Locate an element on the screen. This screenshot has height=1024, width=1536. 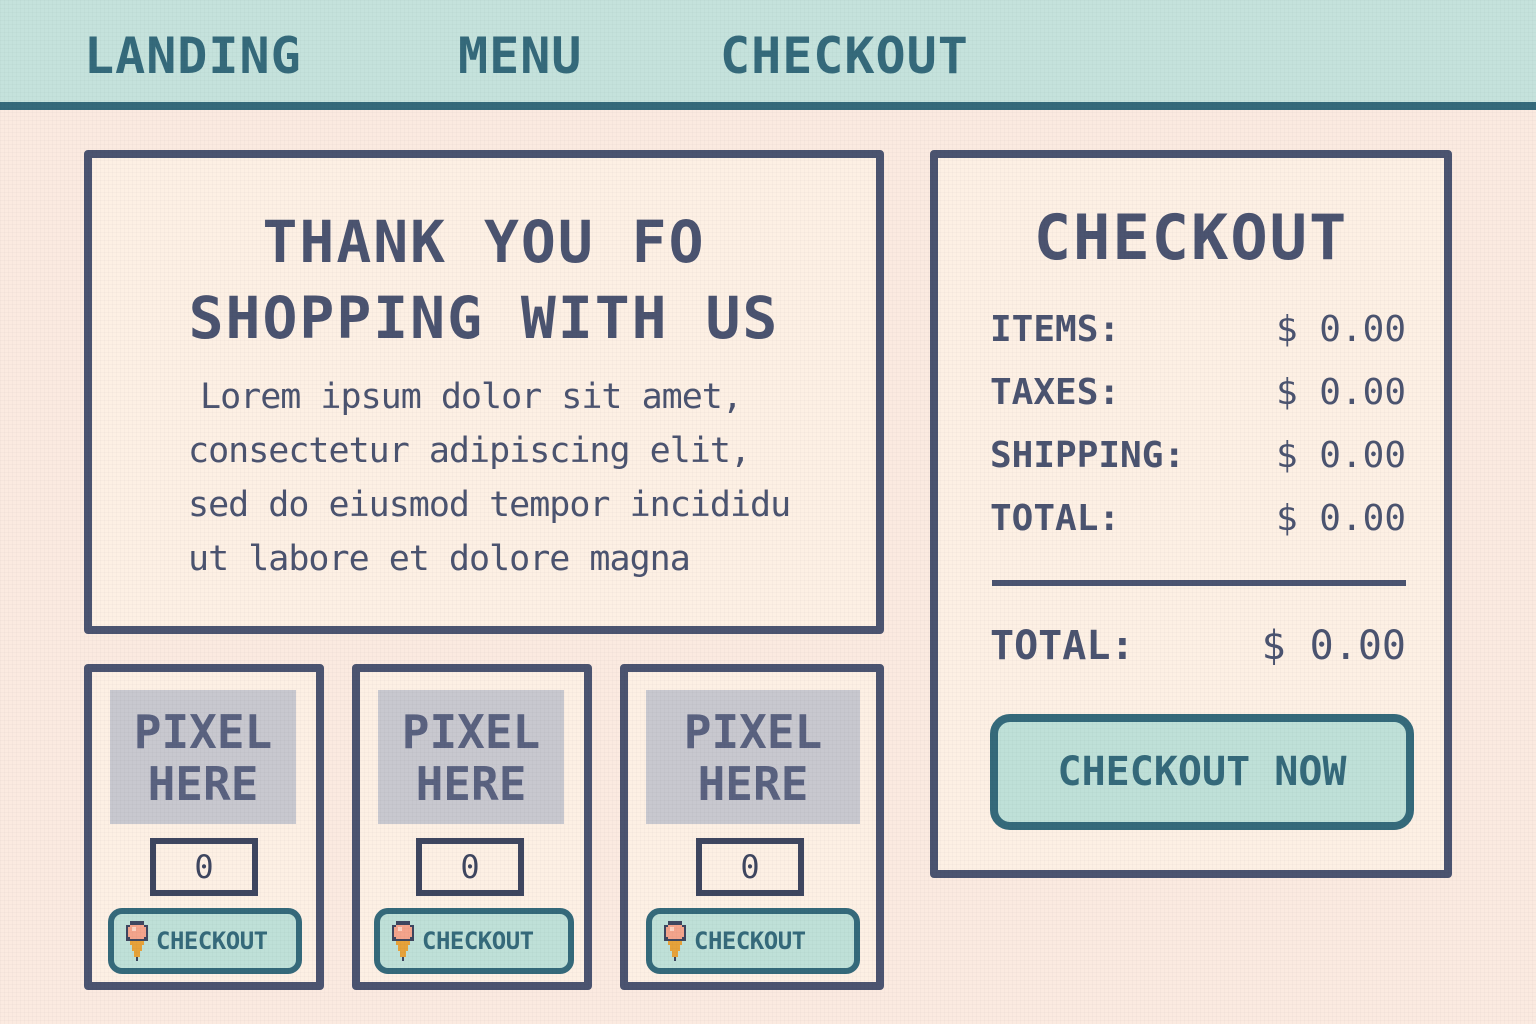
top-nav: LANDING MENU CHECKOUT is located at coordinates (768, 55).